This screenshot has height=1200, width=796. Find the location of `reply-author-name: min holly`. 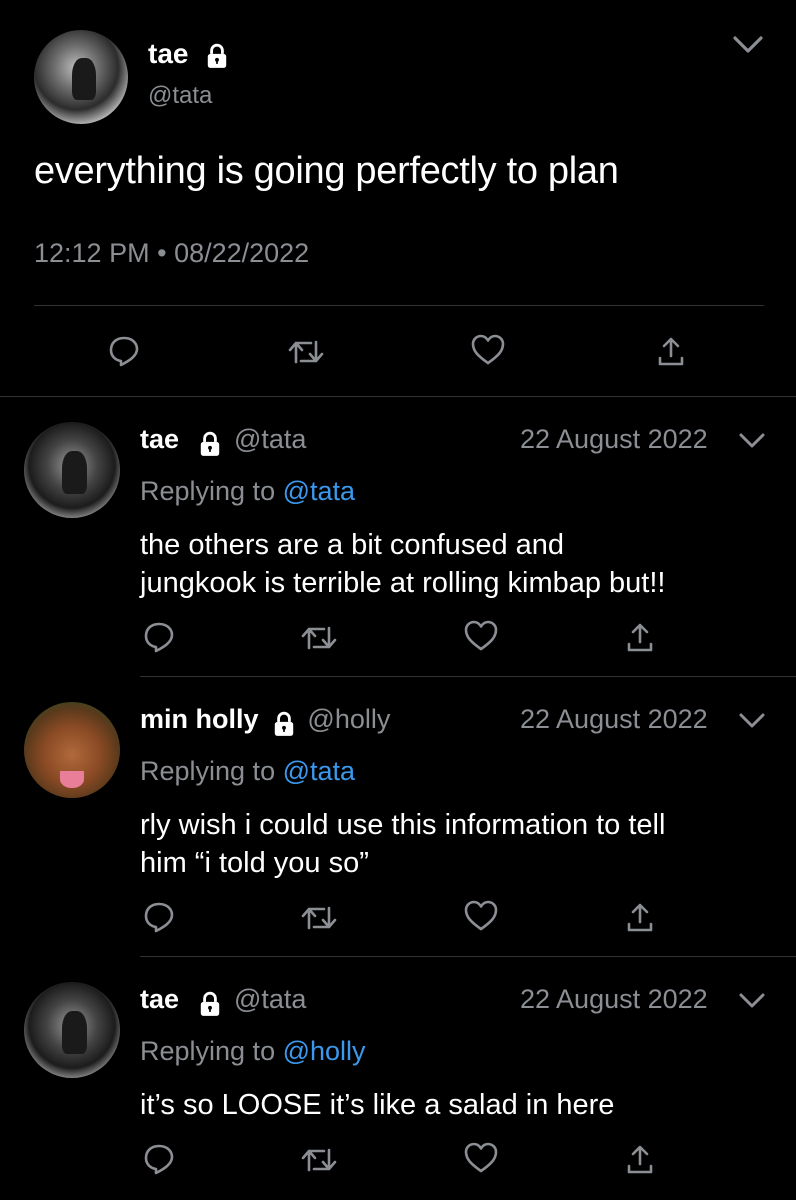

reply-author-name: min holly is located at coordinates (199, 719).